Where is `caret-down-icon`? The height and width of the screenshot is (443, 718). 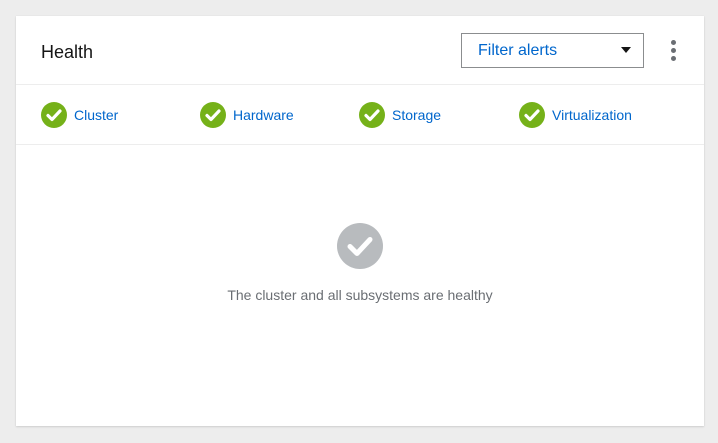 caret-down-icon is located at coordinates (626, 50).